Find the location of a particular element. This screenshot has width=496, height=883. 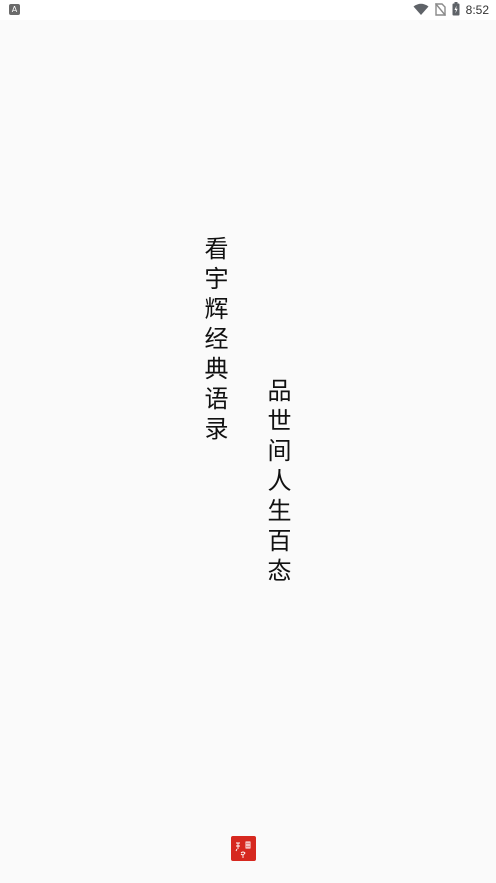

status-bar: A 8:52 is located at coordinates (248, 10).